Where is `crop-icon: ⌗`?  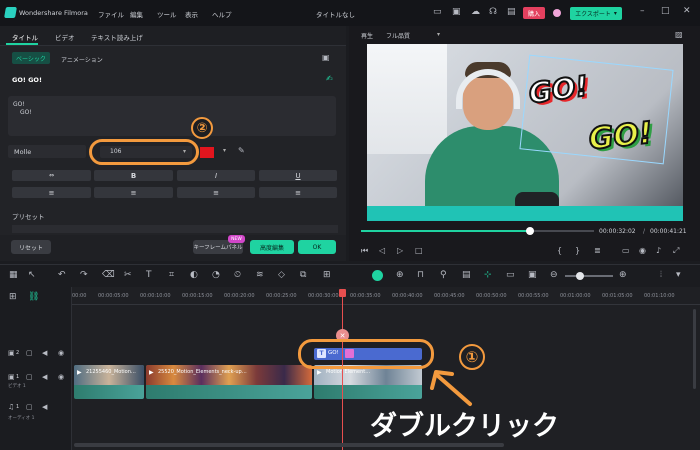
crop-icon: ⌗ is located at coordinates (171, 275).